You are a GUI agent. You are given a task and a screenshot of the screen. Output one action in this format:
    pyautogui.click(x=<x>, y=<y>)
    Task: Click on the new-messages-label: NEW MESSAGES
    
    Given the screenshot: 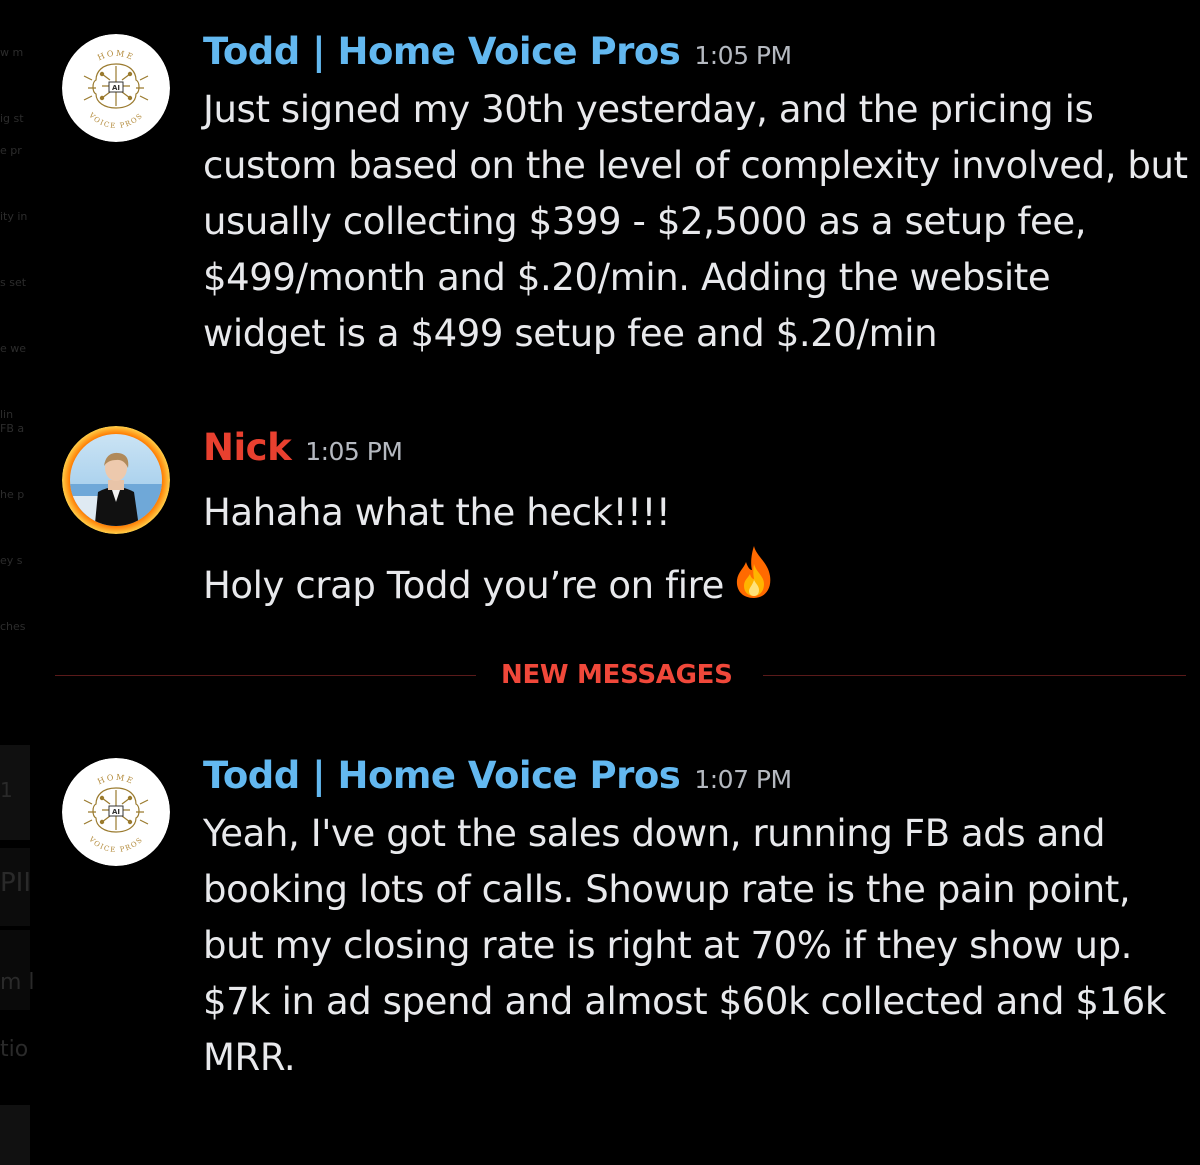 What is the action you would take?
    pyautogui.click(x=617, y=675)
    